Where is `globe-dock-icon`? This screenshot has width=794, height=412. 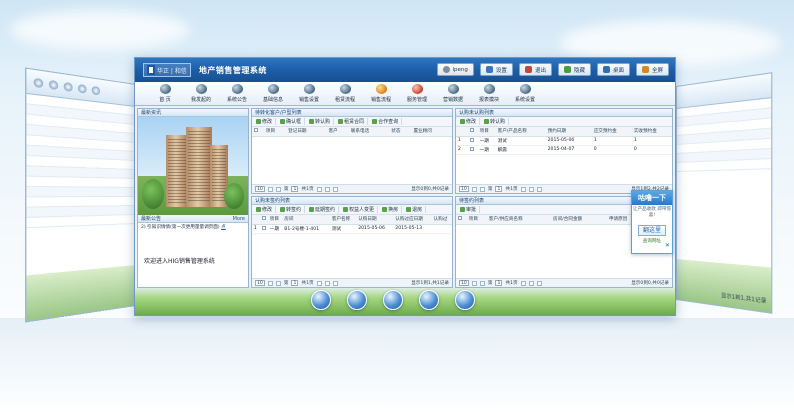 globe-dock-icon is located at coordinates (465, 300).